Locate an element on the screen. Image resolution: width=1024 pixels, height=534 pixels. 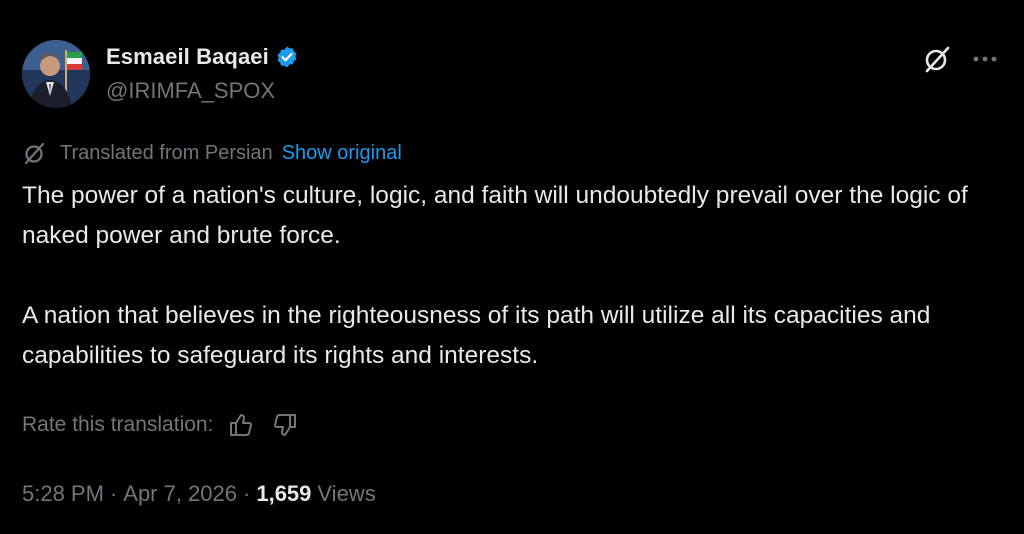
views-label: Views is located at coordinates (346, 493).